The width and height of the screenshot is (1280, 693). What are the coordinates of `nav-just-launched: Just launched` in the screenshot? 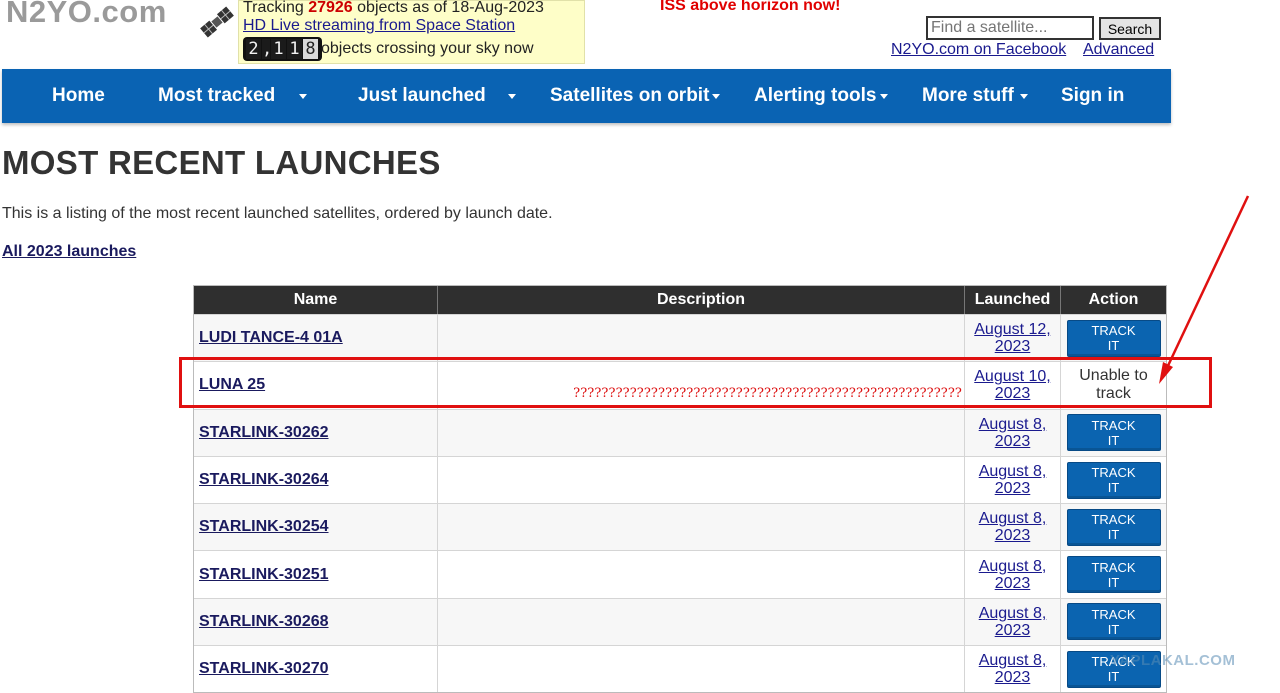 It's located at (437, 96).